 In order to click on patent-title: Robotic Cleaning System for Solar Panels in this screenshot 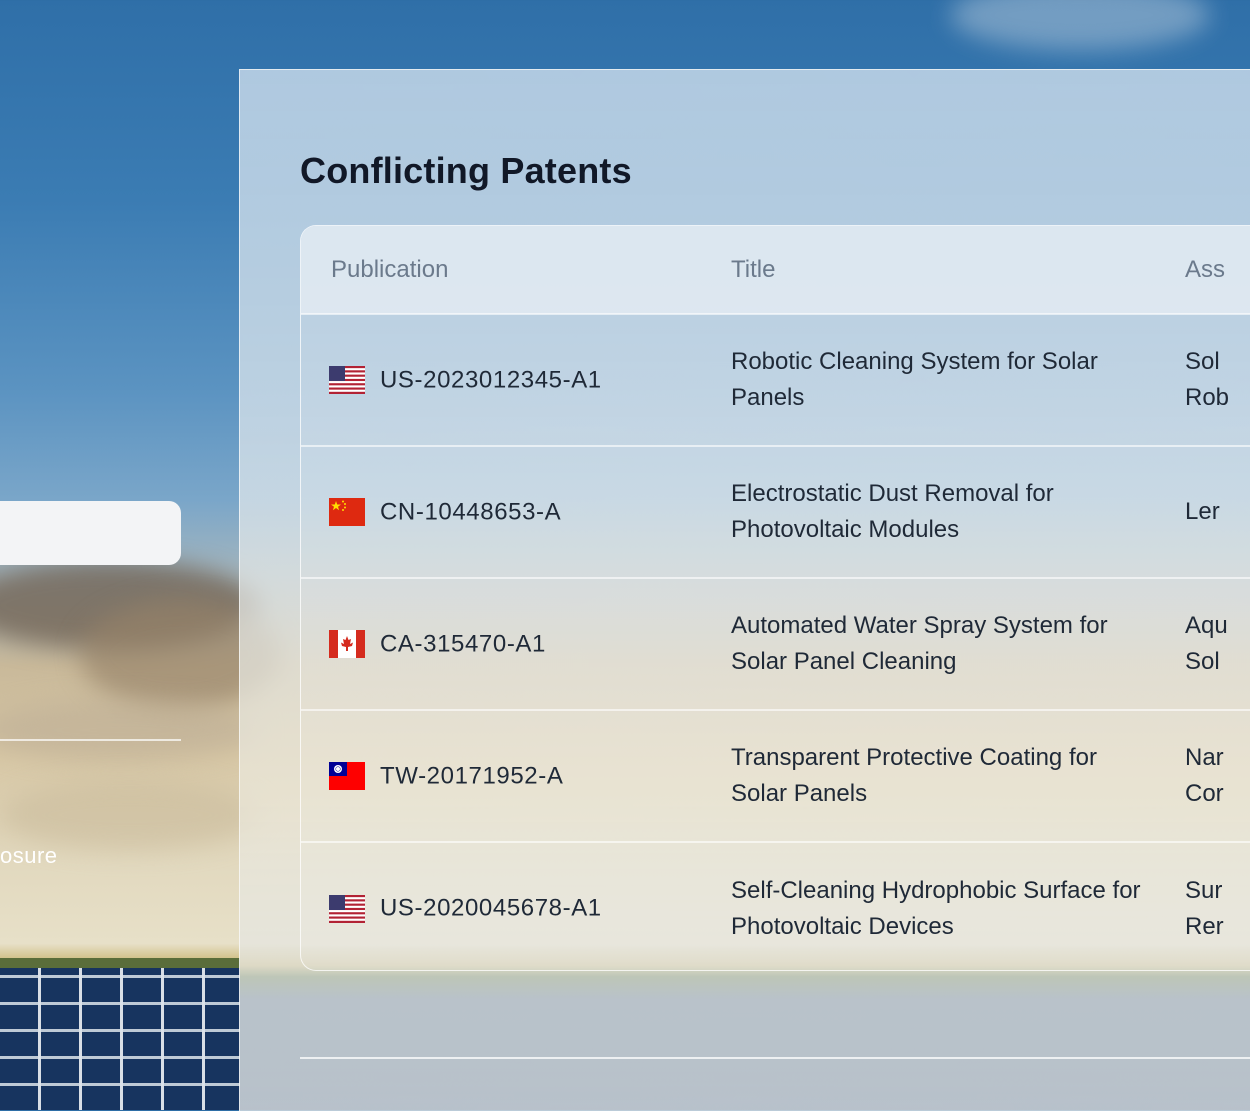, I will do `click(914, 379)`.